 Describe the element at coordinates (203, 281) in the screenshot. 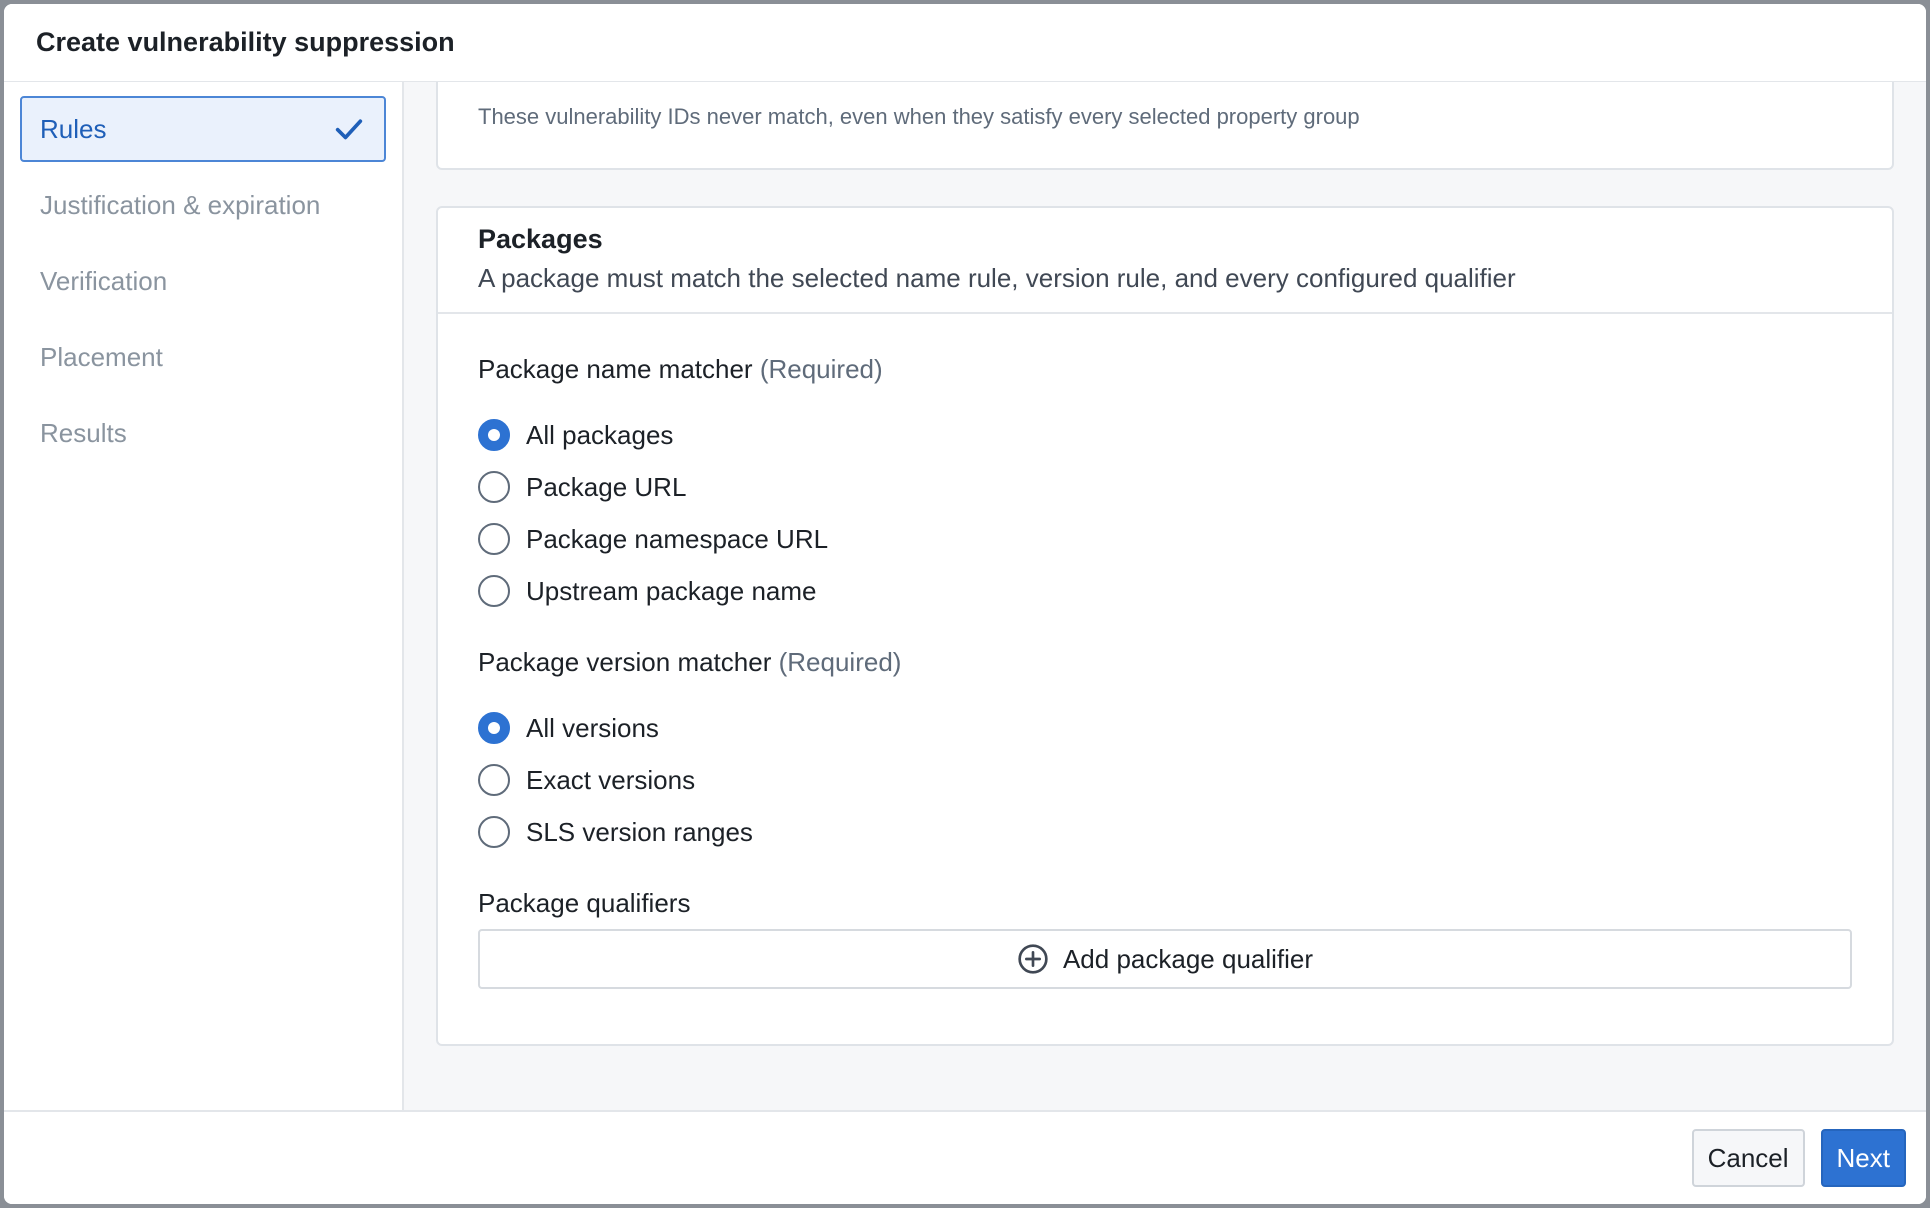

I see `step-verification: Verification` at that location.